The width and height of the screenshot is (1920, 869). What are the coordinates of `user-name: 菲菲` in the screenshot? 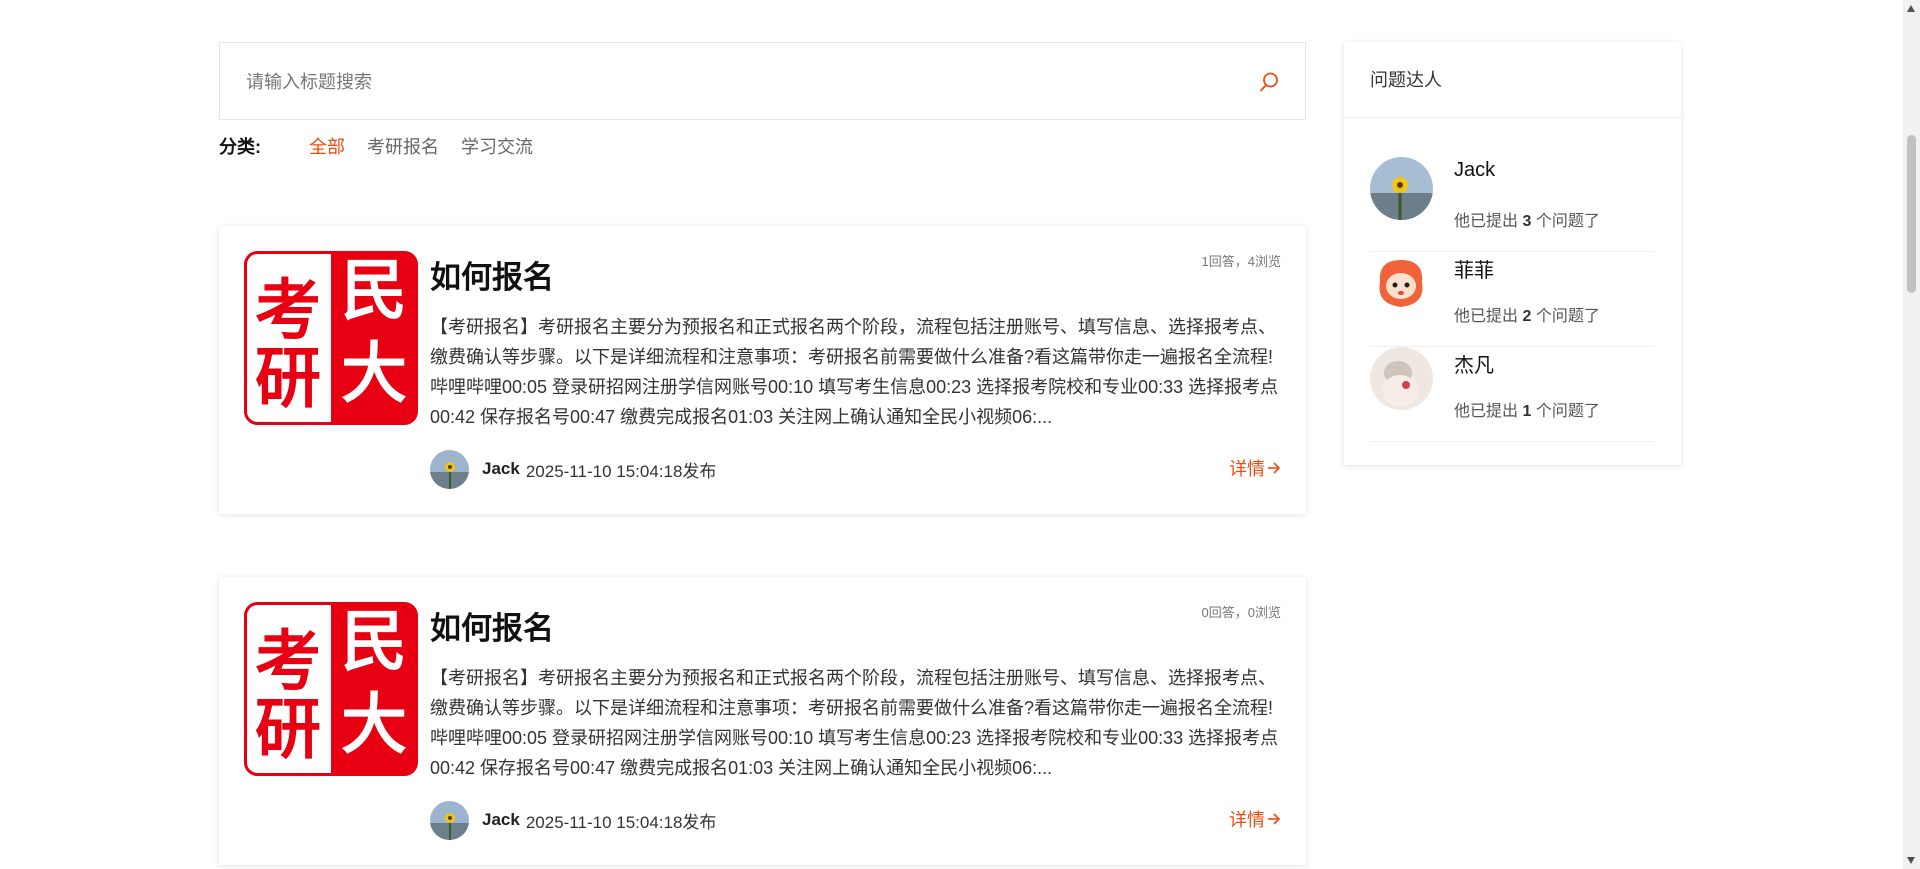 It's located at (1474, 268).